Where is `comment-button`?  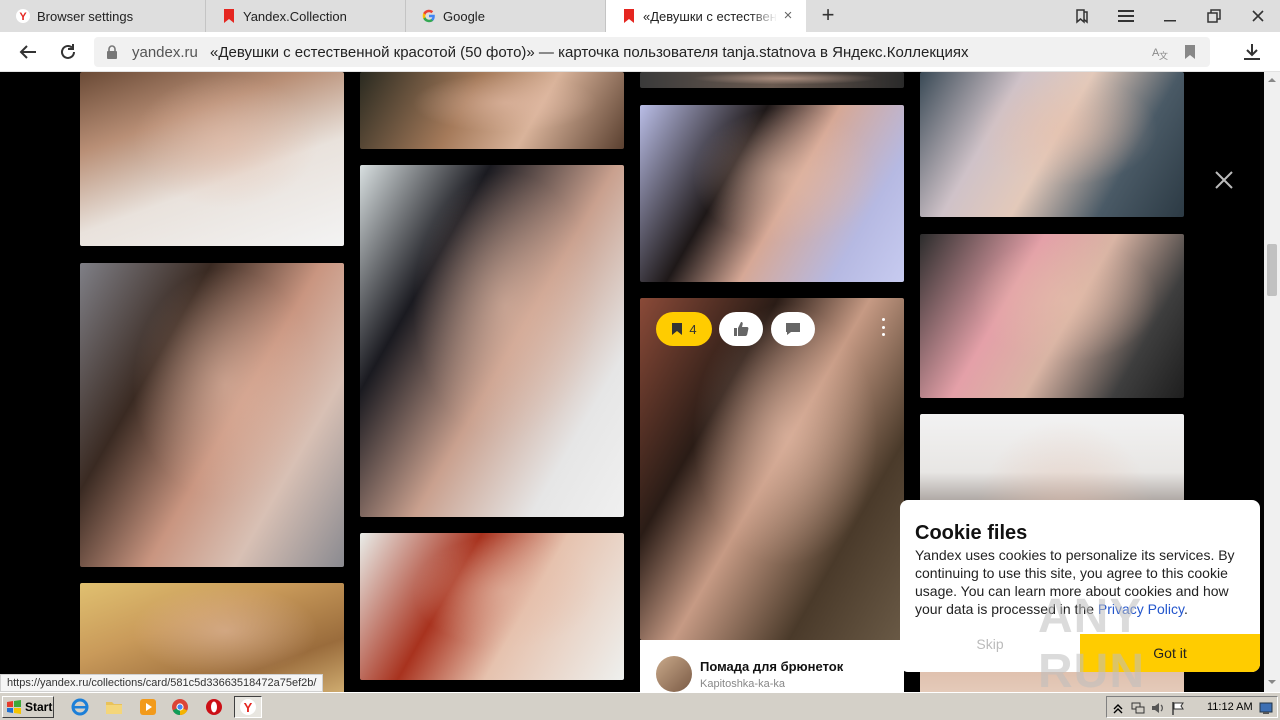 comment-button is located at coordinates (793, 329).